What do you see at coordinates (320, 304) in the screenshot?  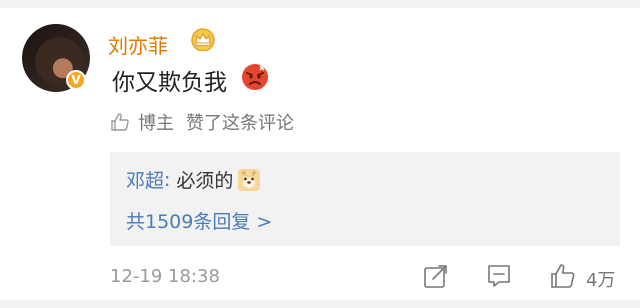 I see `bottom-separator` at bounding box center [320, 304].